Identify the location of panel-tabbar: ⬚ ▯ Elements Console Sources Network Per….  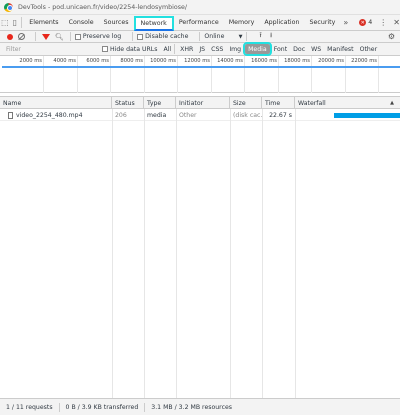
(200, 23).